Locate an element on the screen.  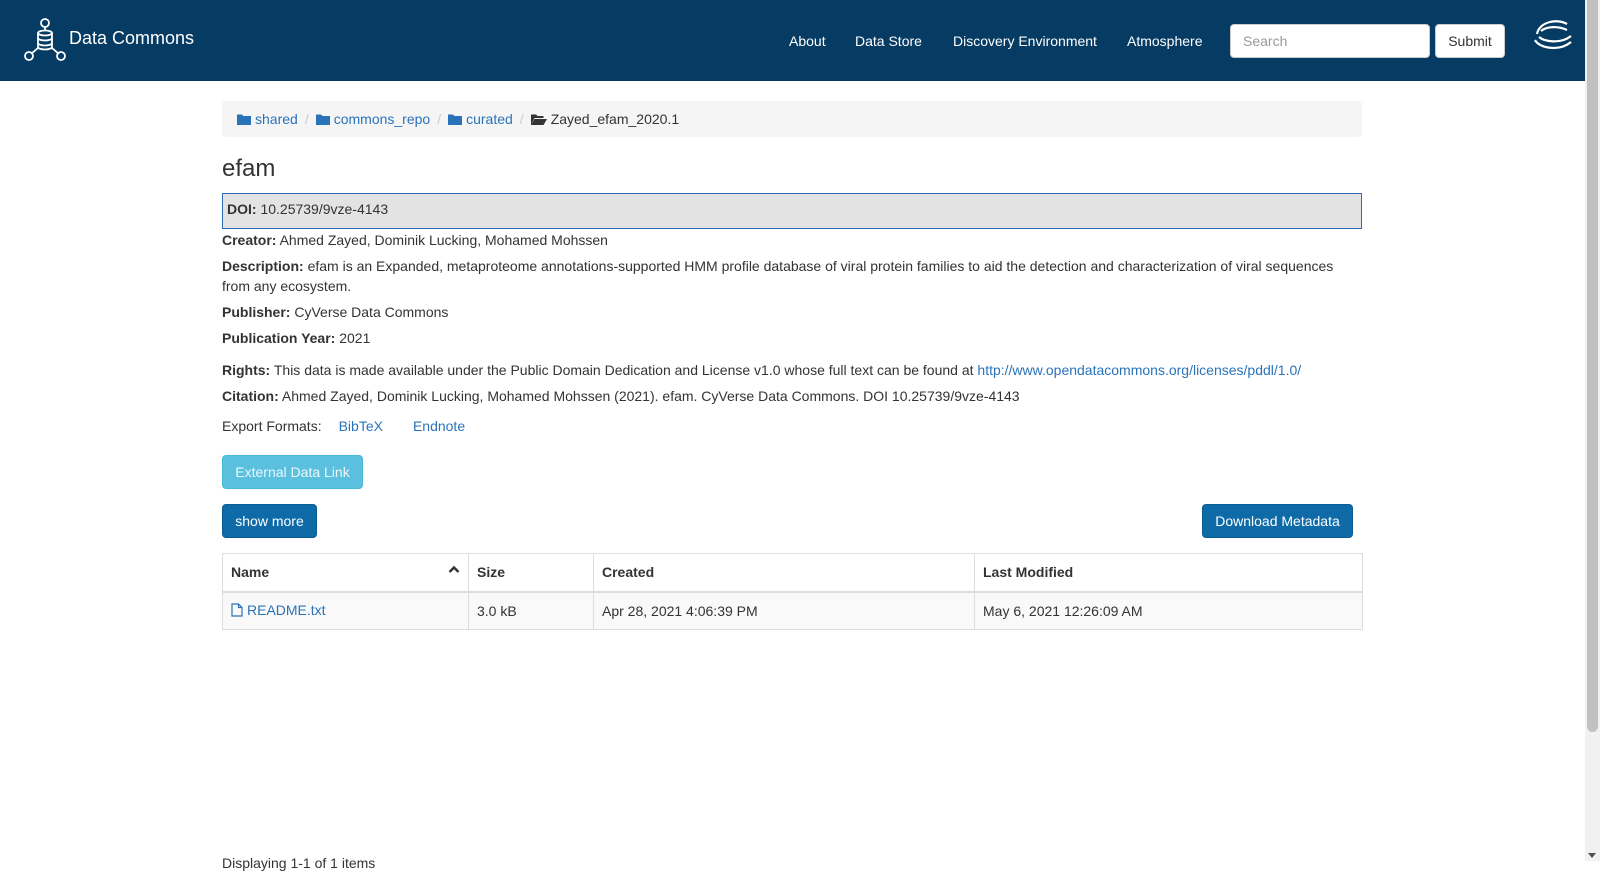
cell-created: Apr 28, 2021 4:06:39 PM is located at coordinates (784, 610).